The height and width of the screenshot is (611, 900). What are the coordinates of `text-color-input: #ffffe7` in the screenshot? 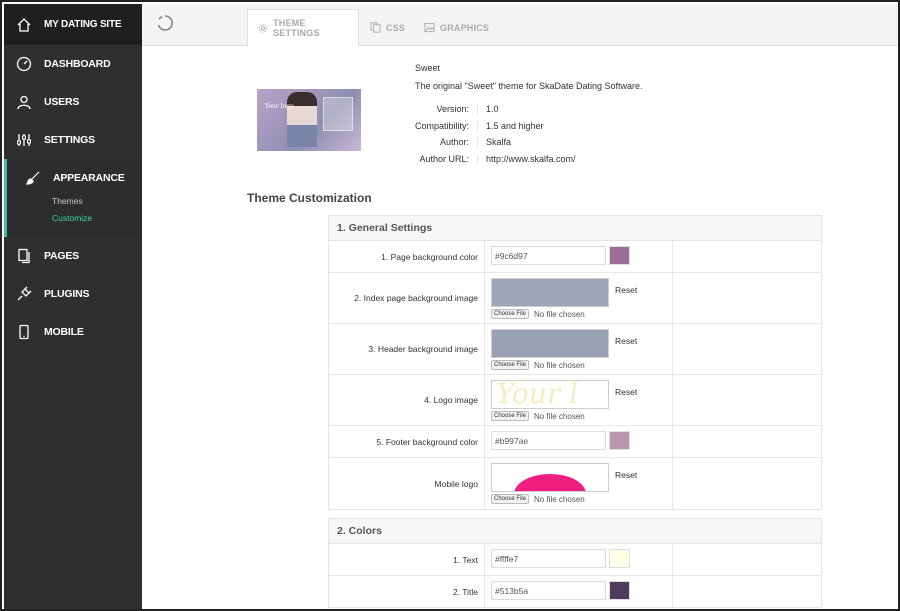 It's located at (548, 558).